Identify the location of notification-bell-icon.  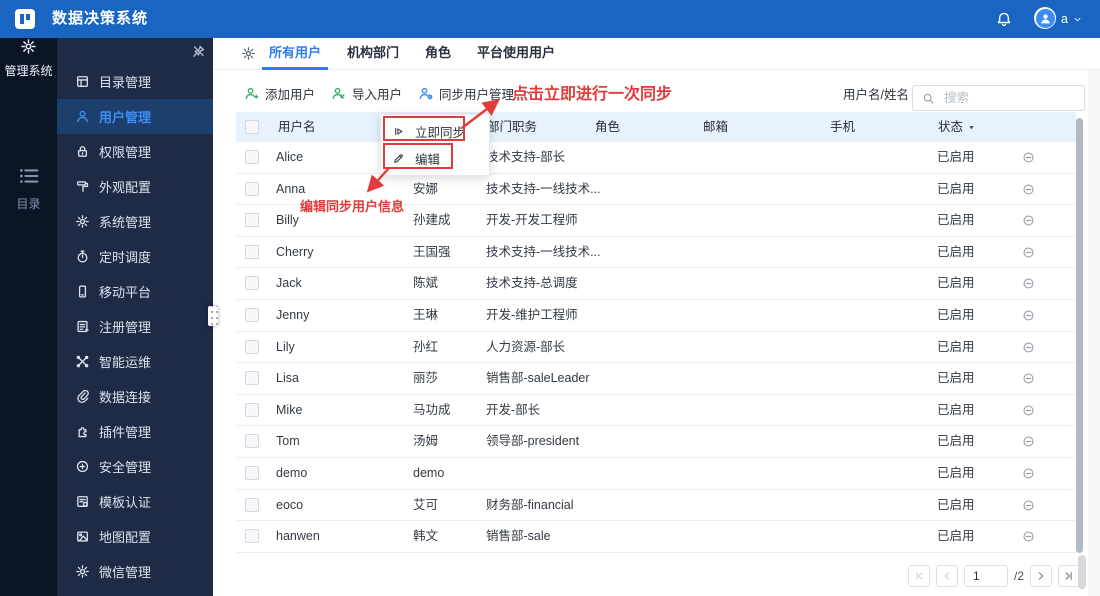
(1004, 19).